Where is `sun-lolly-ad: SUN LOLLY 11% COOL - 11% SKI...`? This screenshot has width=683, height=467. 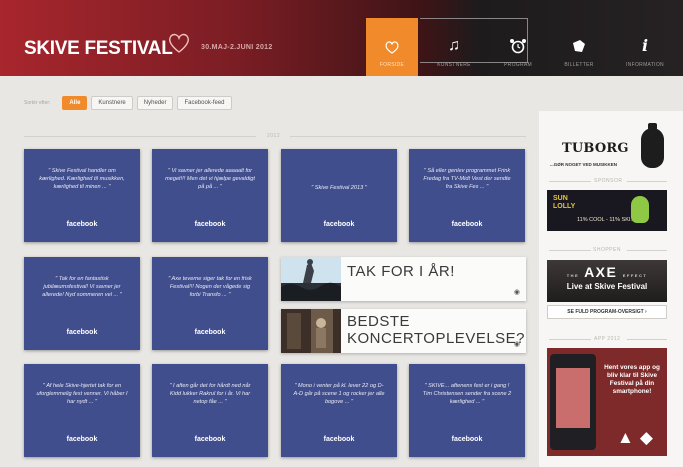
sun-lolly-ad: SUN LOLLY 11% COOL - 11% SKI... is located at coordinates (607, 210).